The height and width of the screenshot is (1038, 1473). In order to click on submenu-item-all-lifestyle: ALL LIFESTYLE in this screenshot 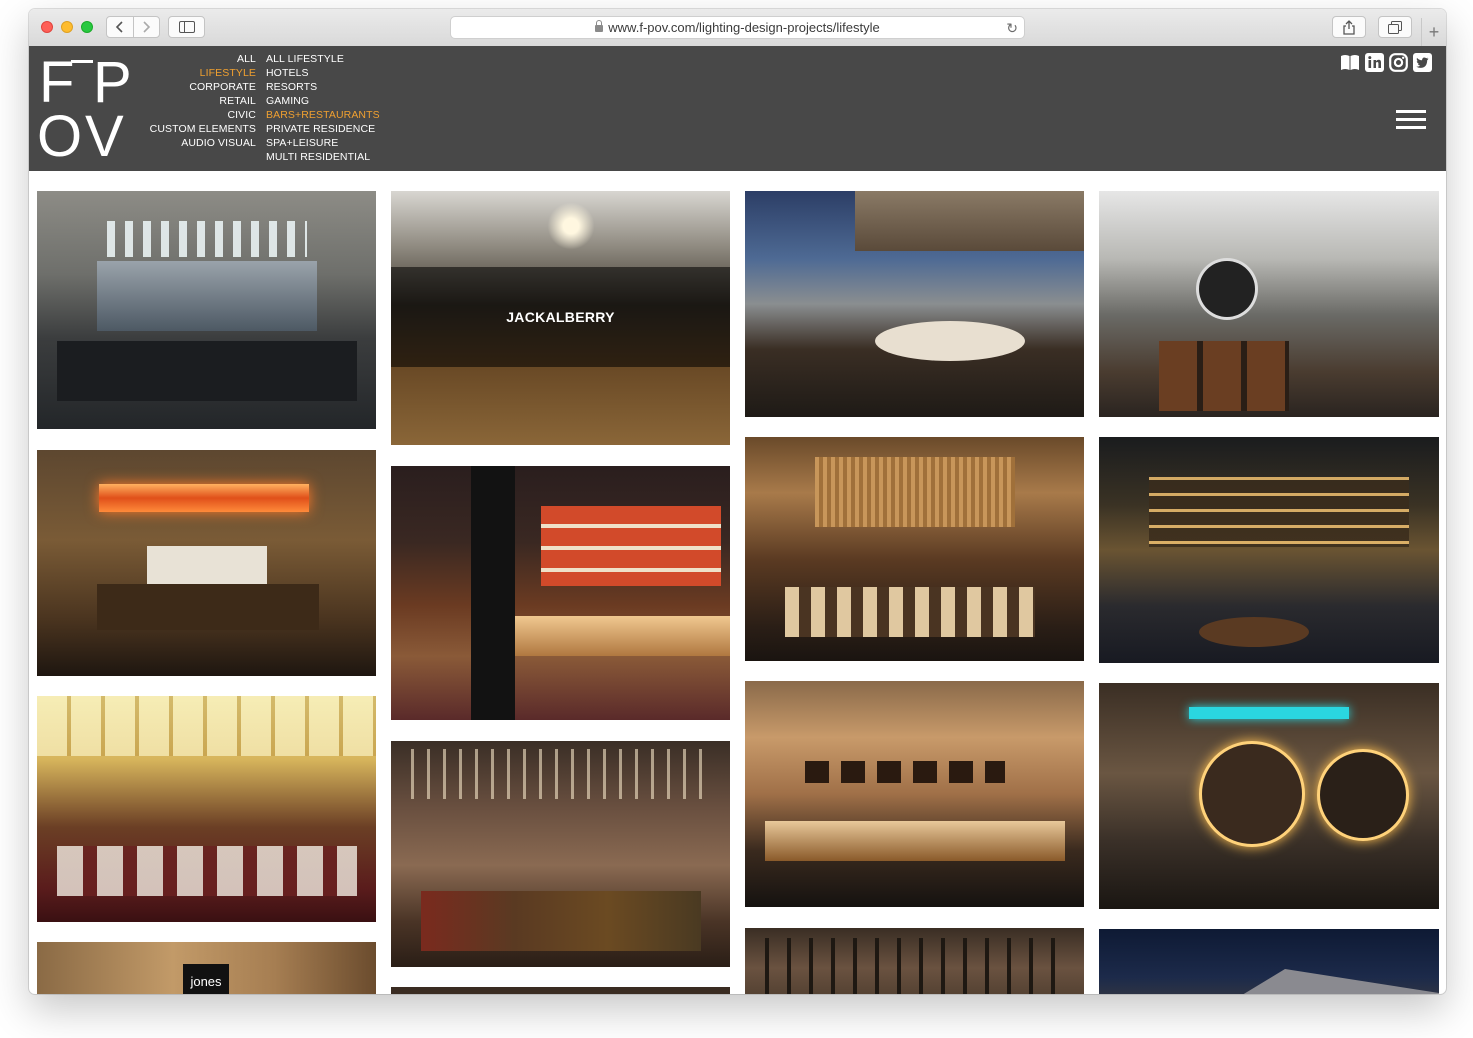, I will do `click(346, 59)`.